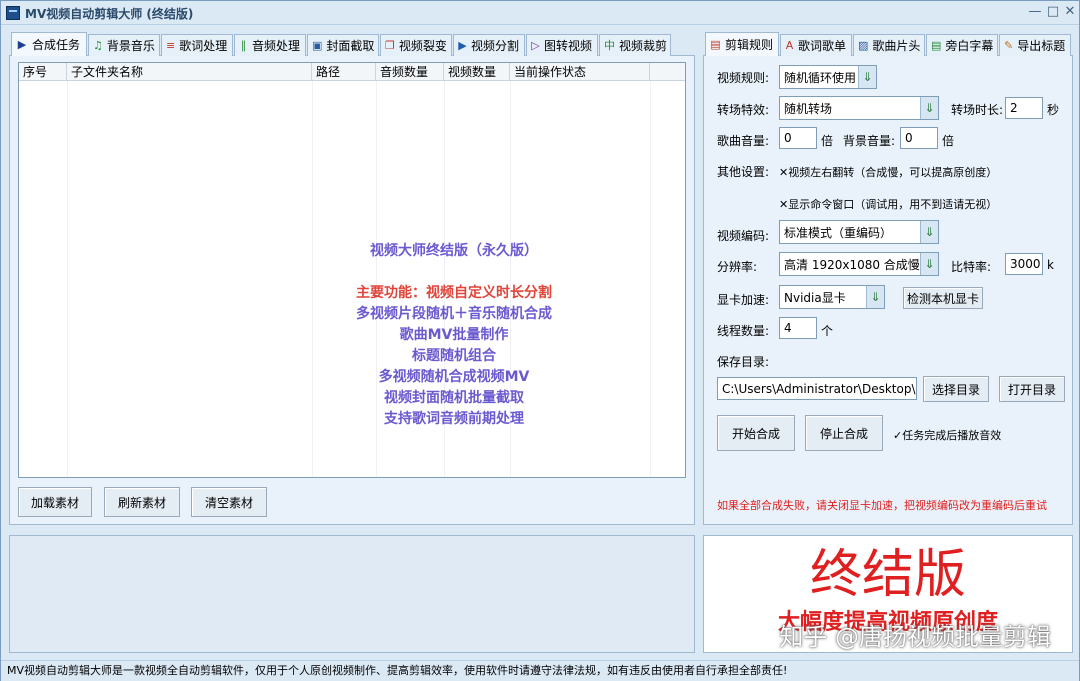  Describe the element at coordinates (494, 46) in the screenshot. I see `tab-label: 视频分割` at that location.